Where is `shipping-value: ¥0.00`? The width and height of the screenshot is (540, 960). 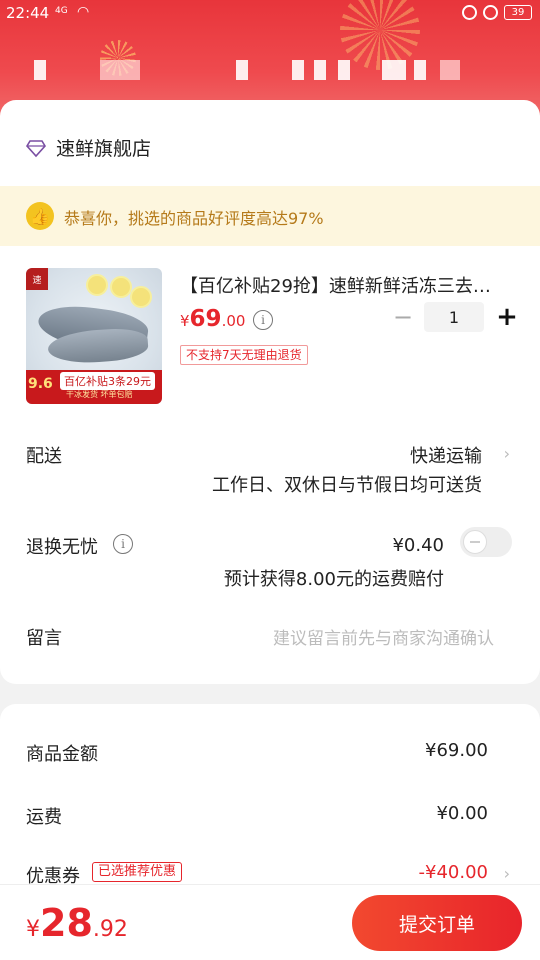 shipping-value: ¥0.00 is located at coordinates (462, 813).